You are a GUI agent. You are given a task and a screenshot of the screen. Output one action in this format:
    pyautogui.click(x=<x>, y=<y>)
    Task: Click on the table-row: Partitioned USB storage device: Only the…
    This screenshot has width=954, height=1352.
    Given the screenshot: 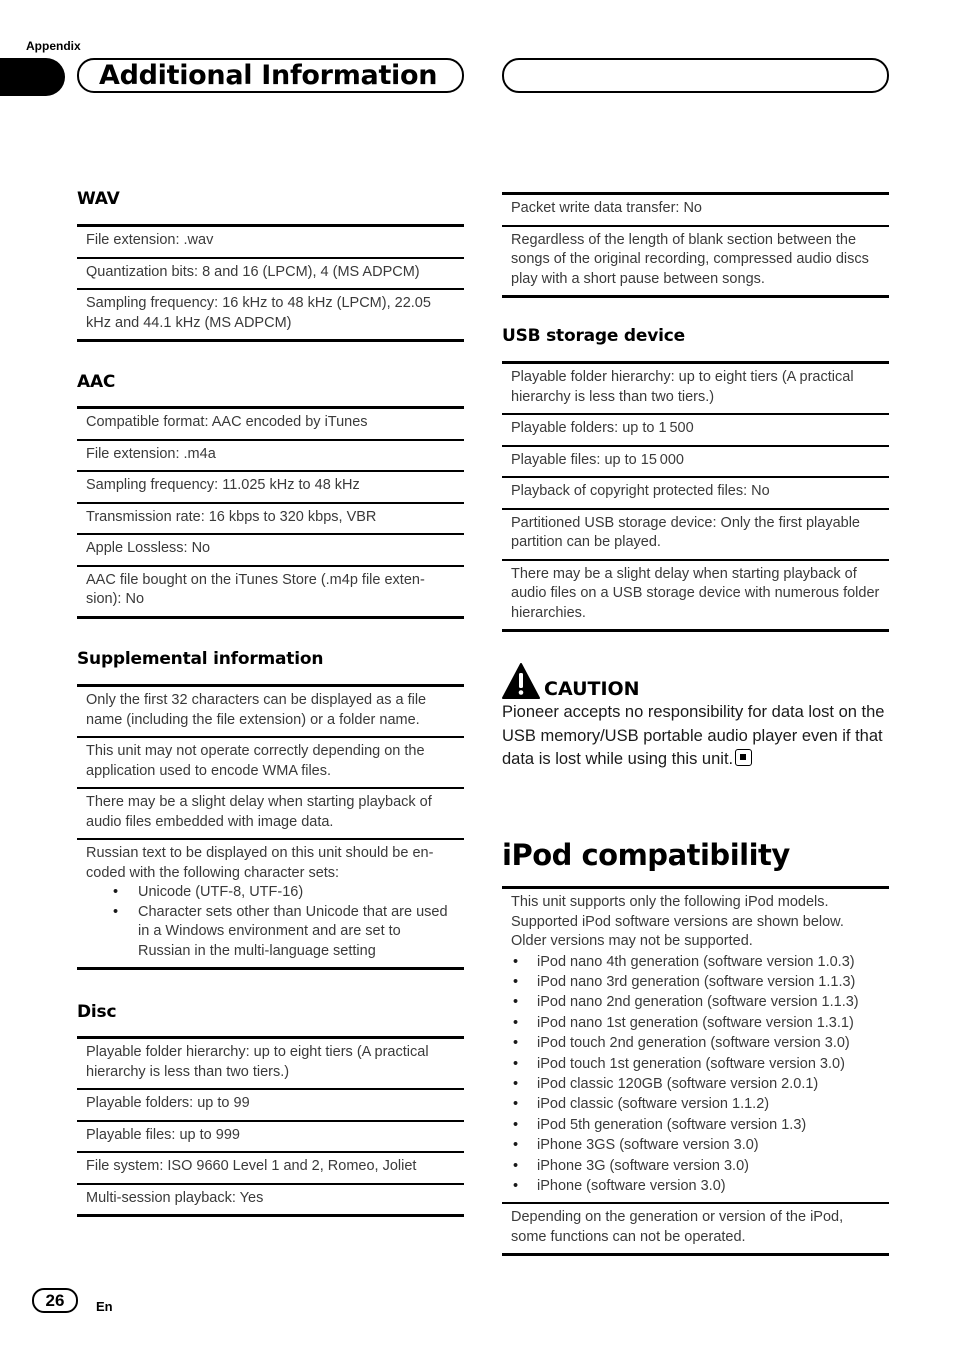 What is the action you would take?
    pyautogui.click(x=695, y=535)
    